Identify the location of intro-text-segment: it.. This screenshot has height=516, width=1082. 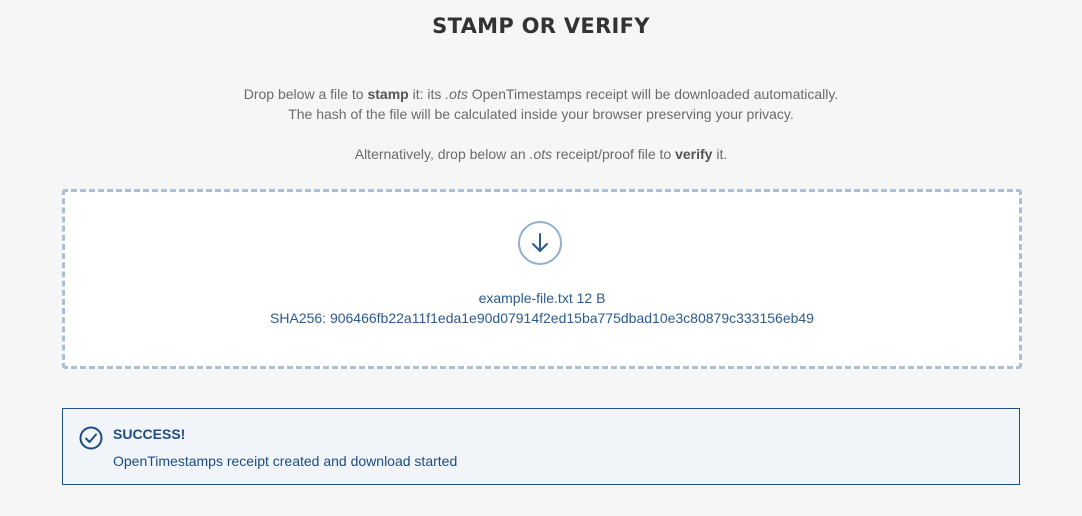
(720, 154).